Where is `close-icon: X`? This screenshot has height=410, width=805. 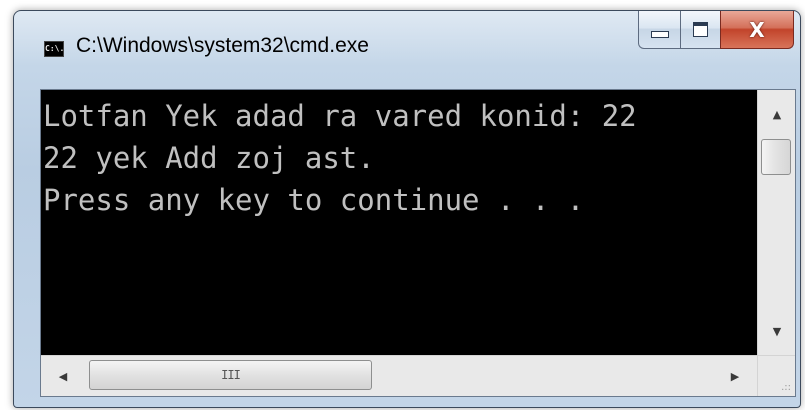 close-icon: X is located at coordinates (757, 29).